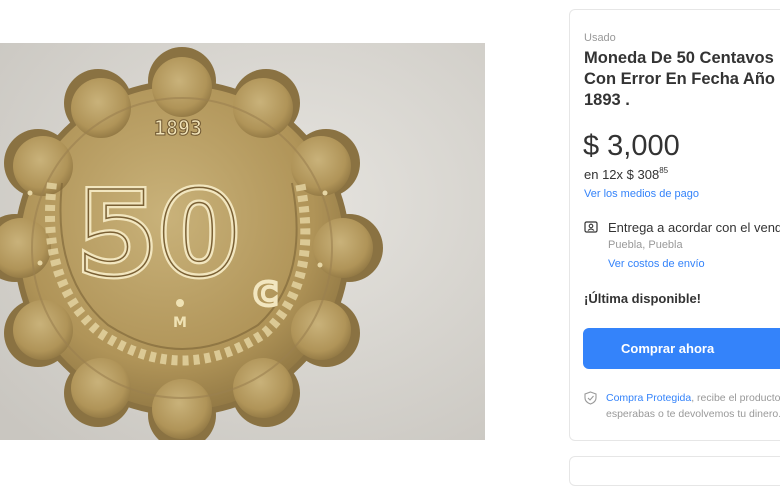 Image resolution: width=780 pixels, height=486 pixels. Describe the element at coordinates (590, 398) in the screenshot. I see `shield-check-icon` at that location.